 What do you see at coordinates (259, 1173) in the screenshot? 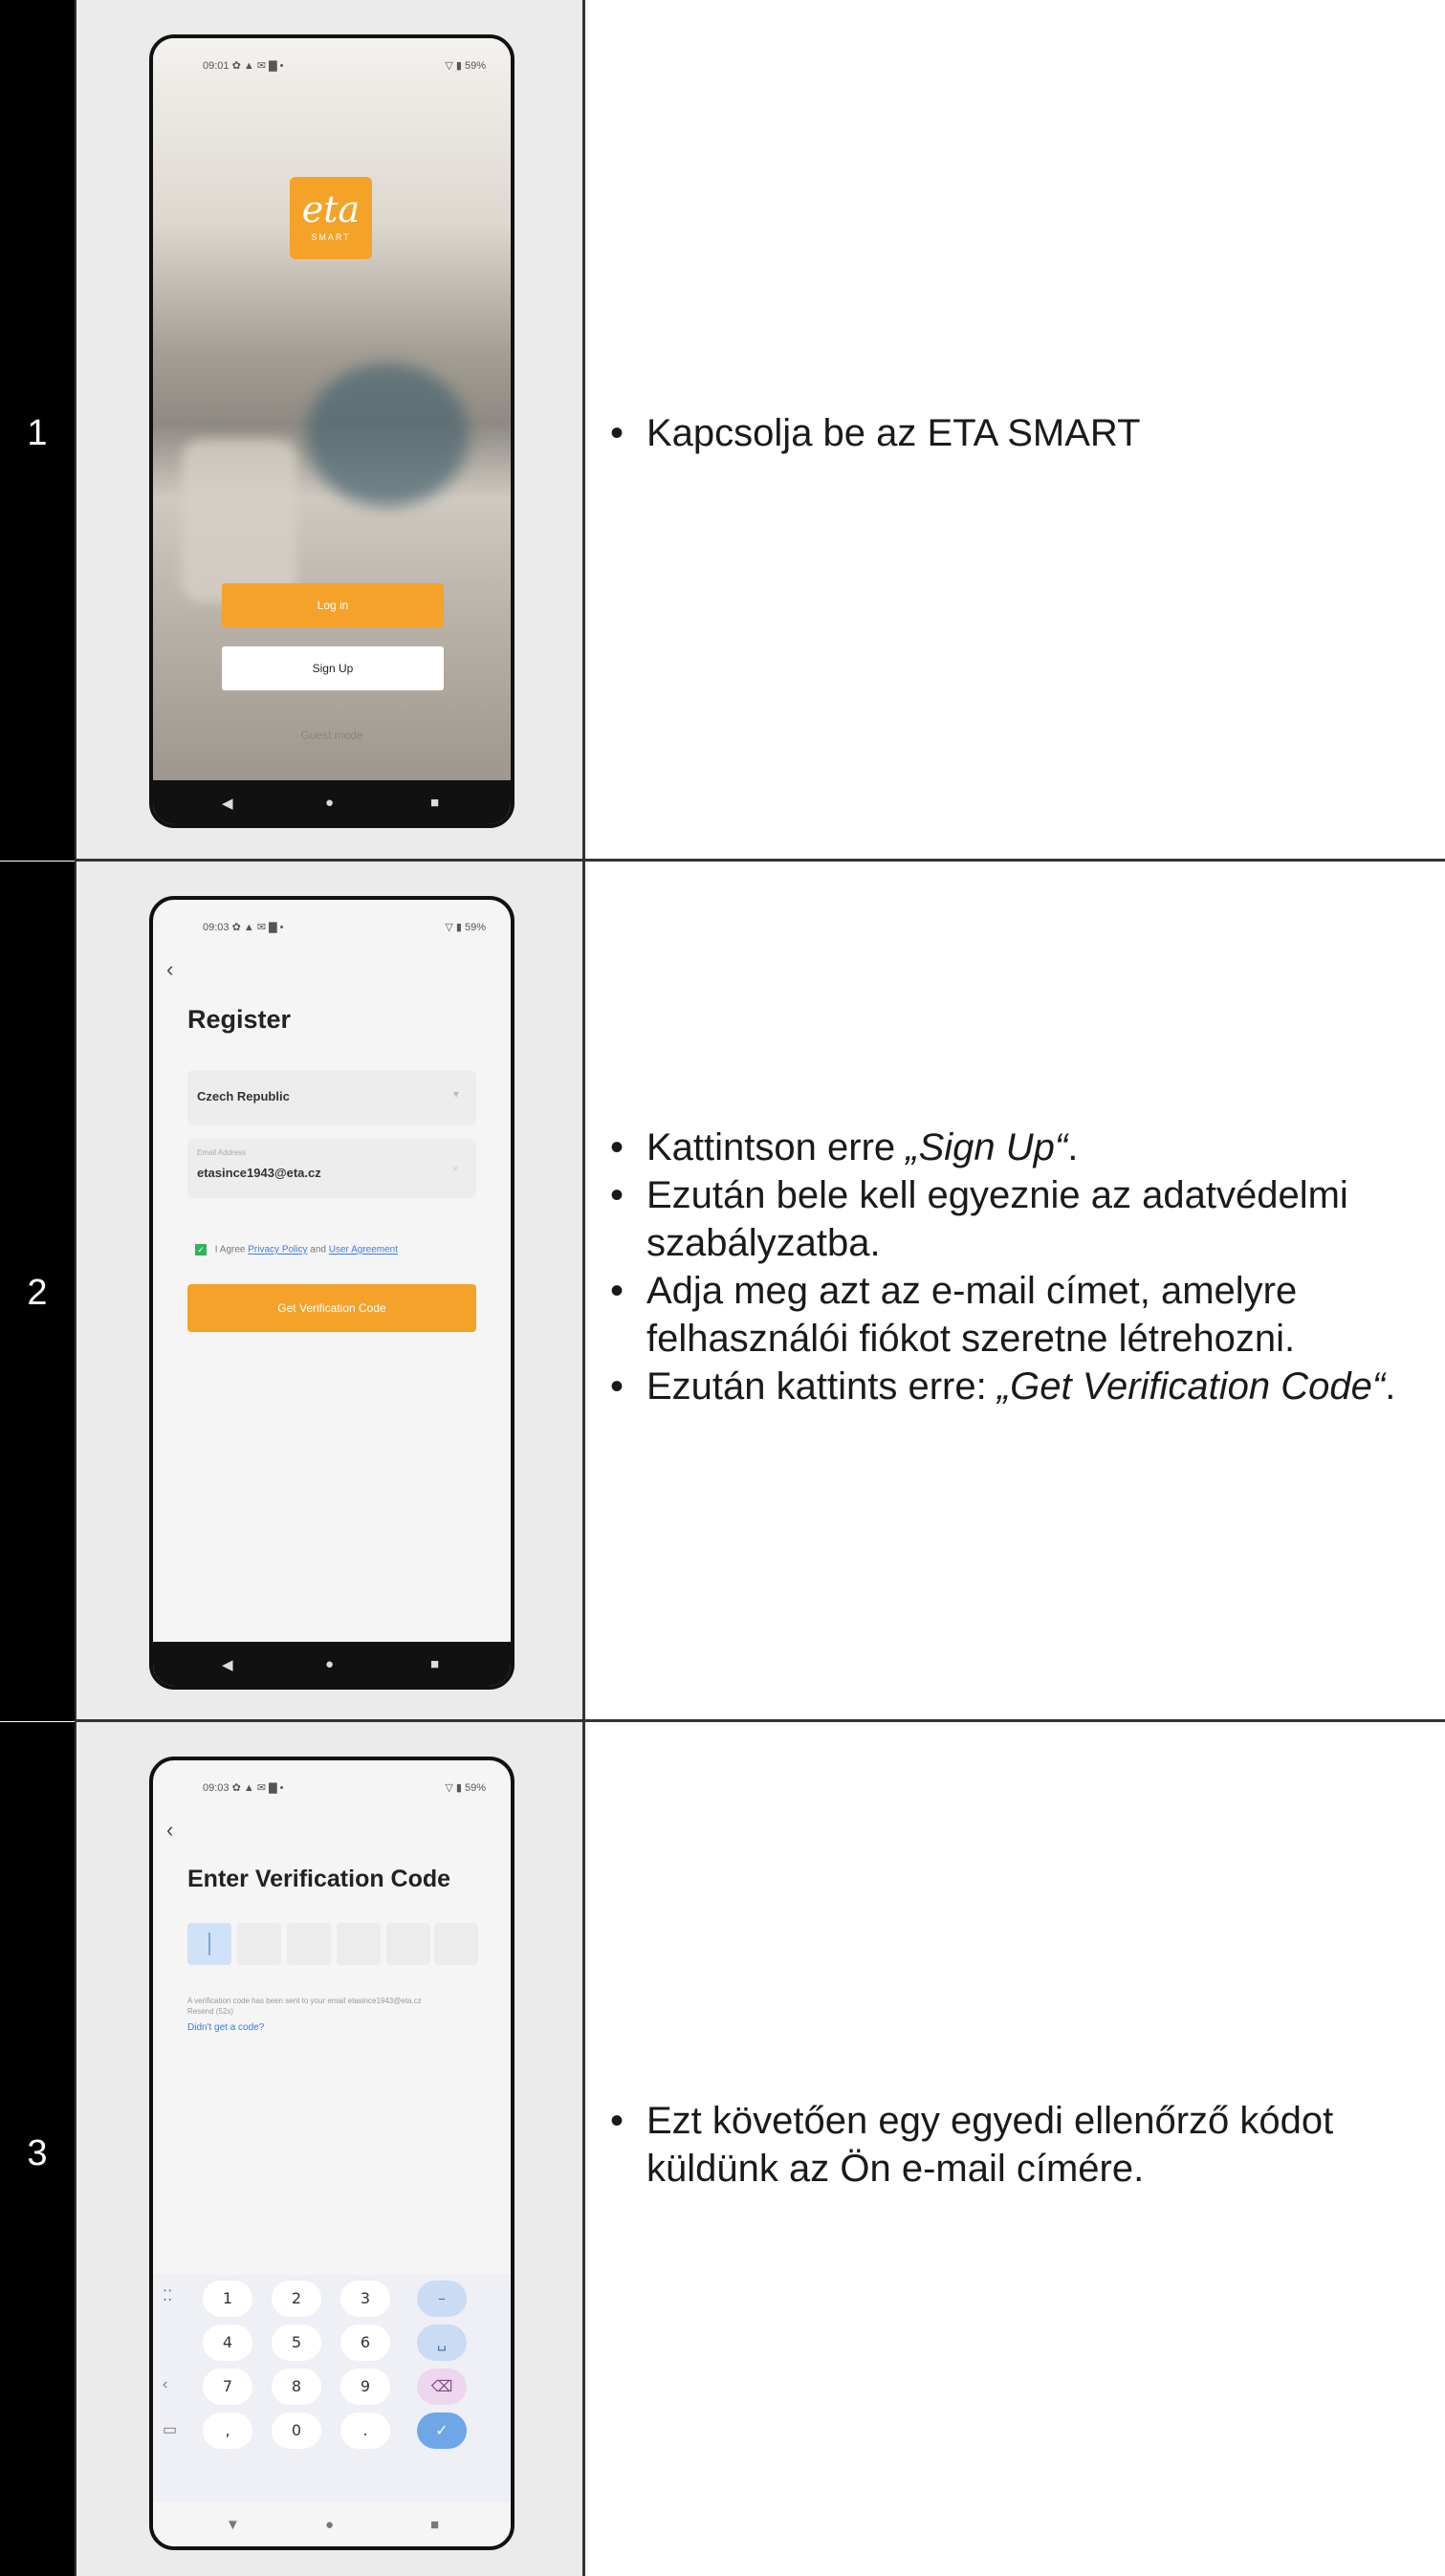
I see `email-value: etasince1943@eta.cz` at bounding box center [259, 1173].